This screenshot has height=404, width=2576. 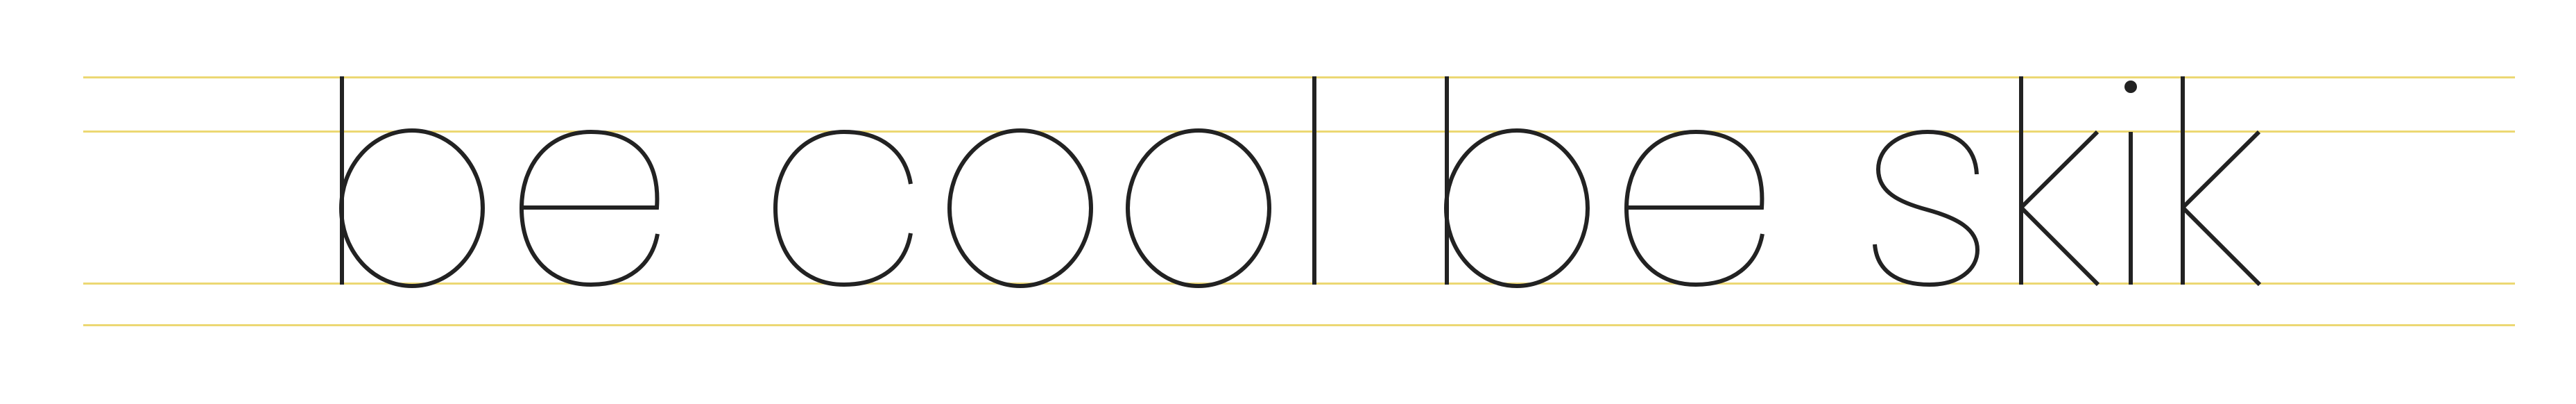 I want to click on glyph-c, so click(x=843, y=208).